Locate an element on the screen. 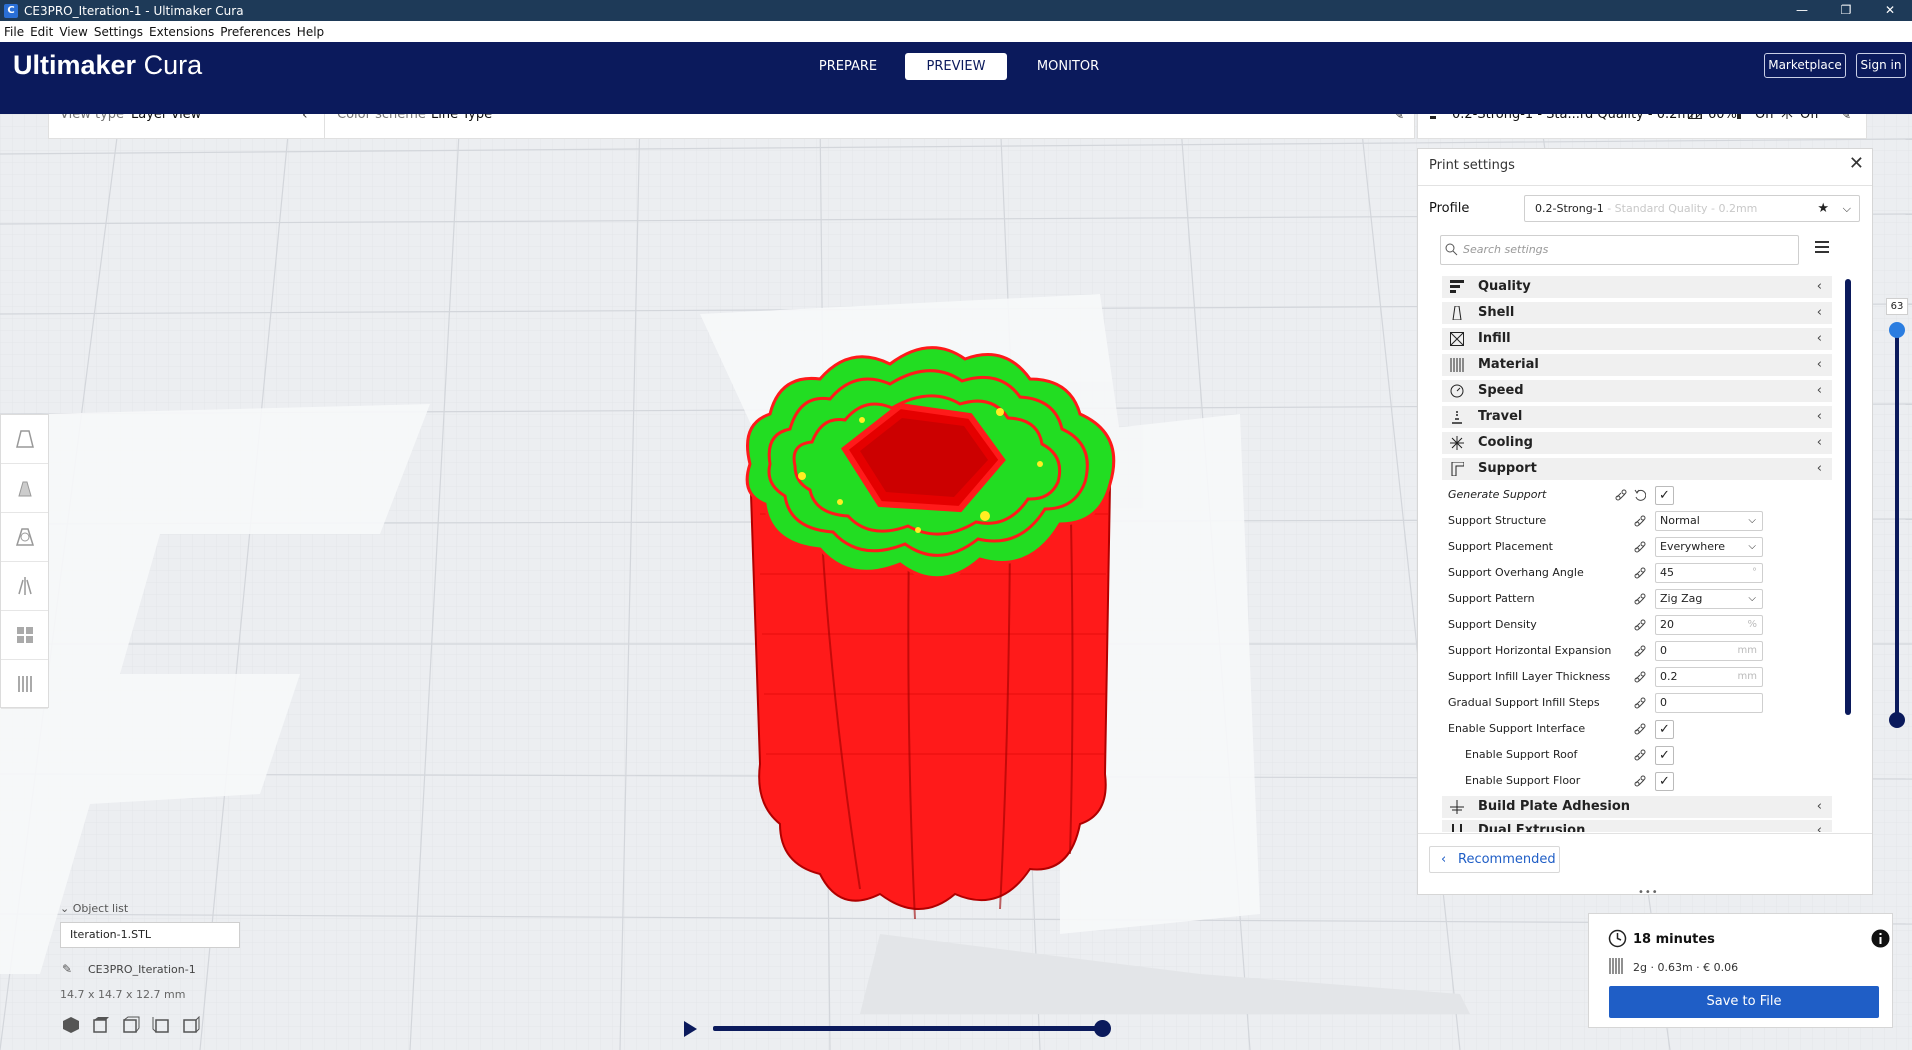 The height and width of the screenshot is (1050, 1912). fan-icon is located at coordinates (1457, 443).